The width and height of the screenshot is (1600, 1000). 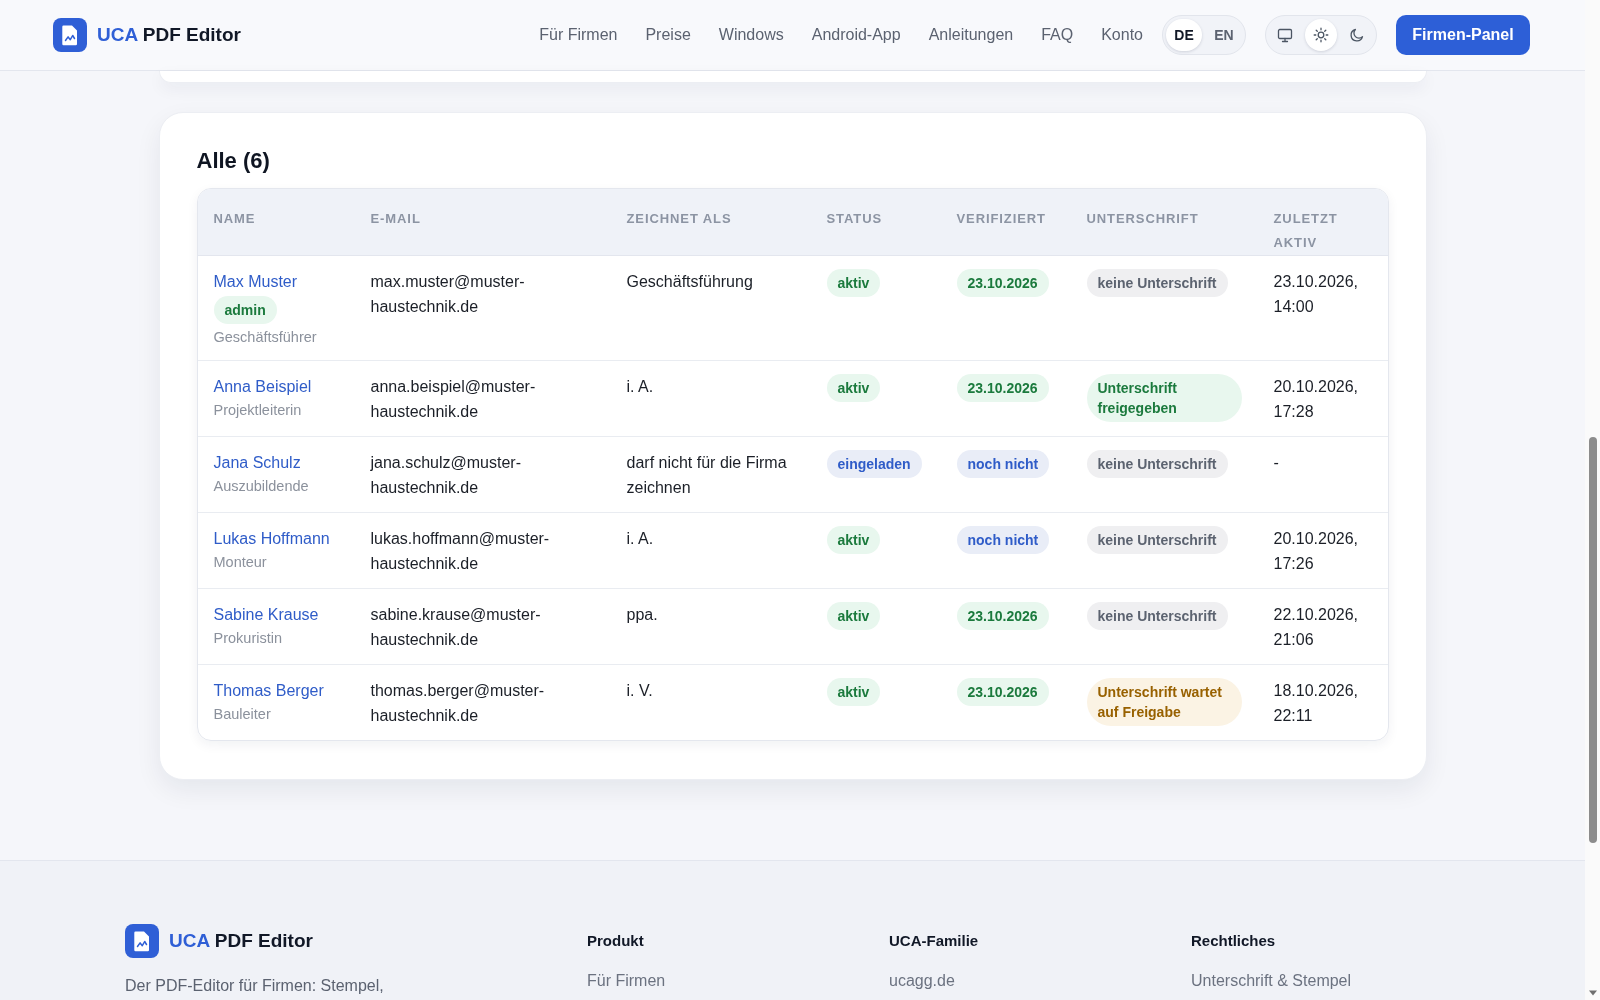 I want to click on table-cell-text: darf nicht für die Firma zeichnen, so click(x=707, y=475).